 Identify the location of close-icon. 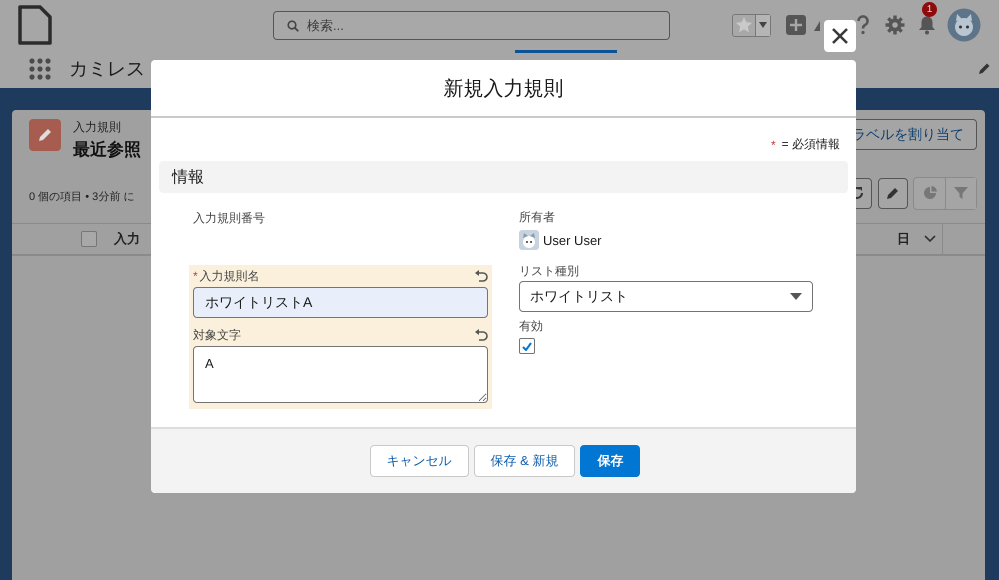
(840, 36).